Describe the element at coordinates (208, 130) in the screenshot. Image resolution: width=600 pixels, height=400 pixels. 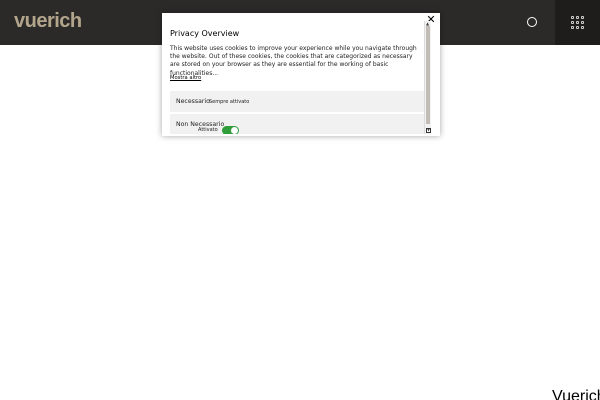
I see `toggle-label: Attivato` at that location.